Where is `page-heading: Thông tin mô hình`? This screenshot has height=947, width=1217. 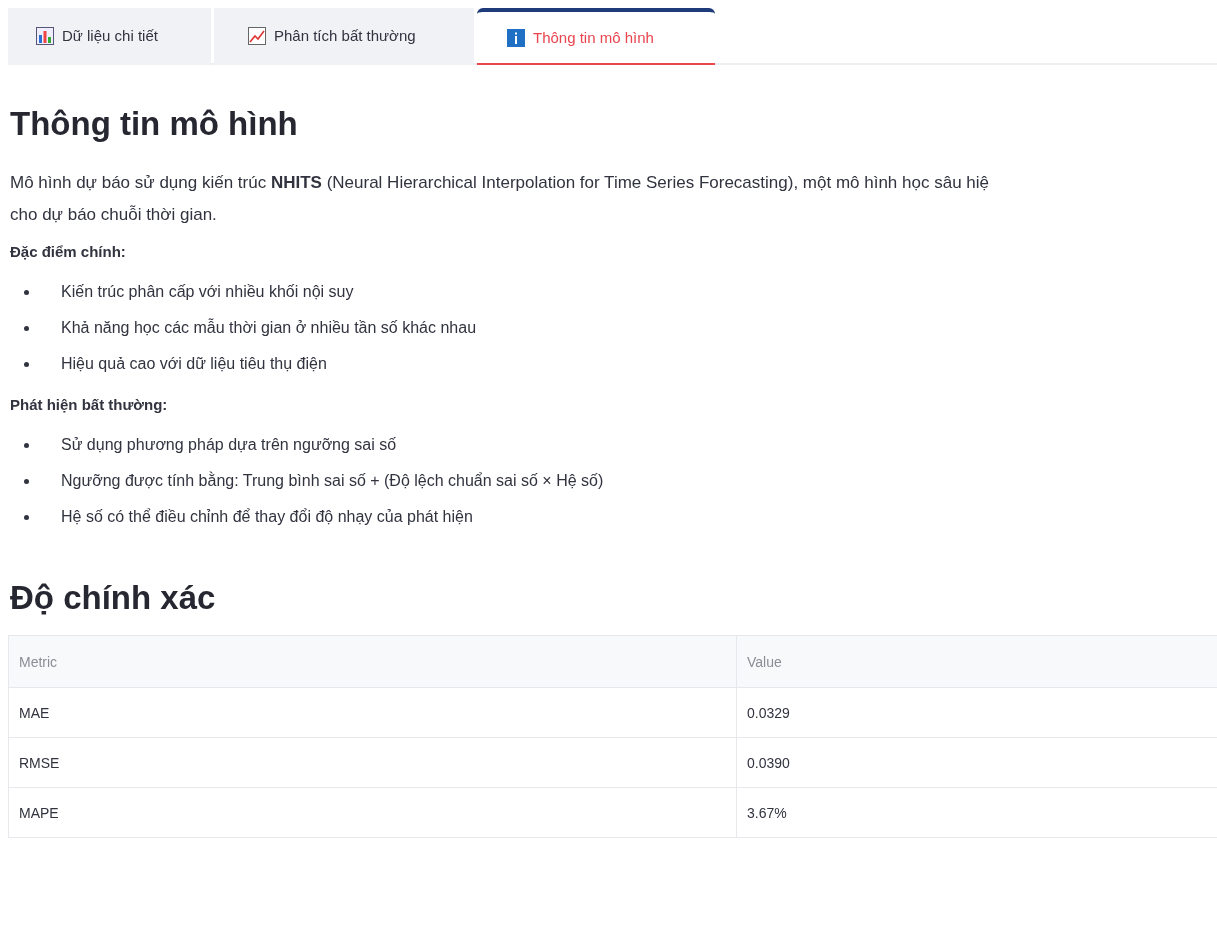
page-heading: Thông tin mô hình is located at coordinates (154, 124).